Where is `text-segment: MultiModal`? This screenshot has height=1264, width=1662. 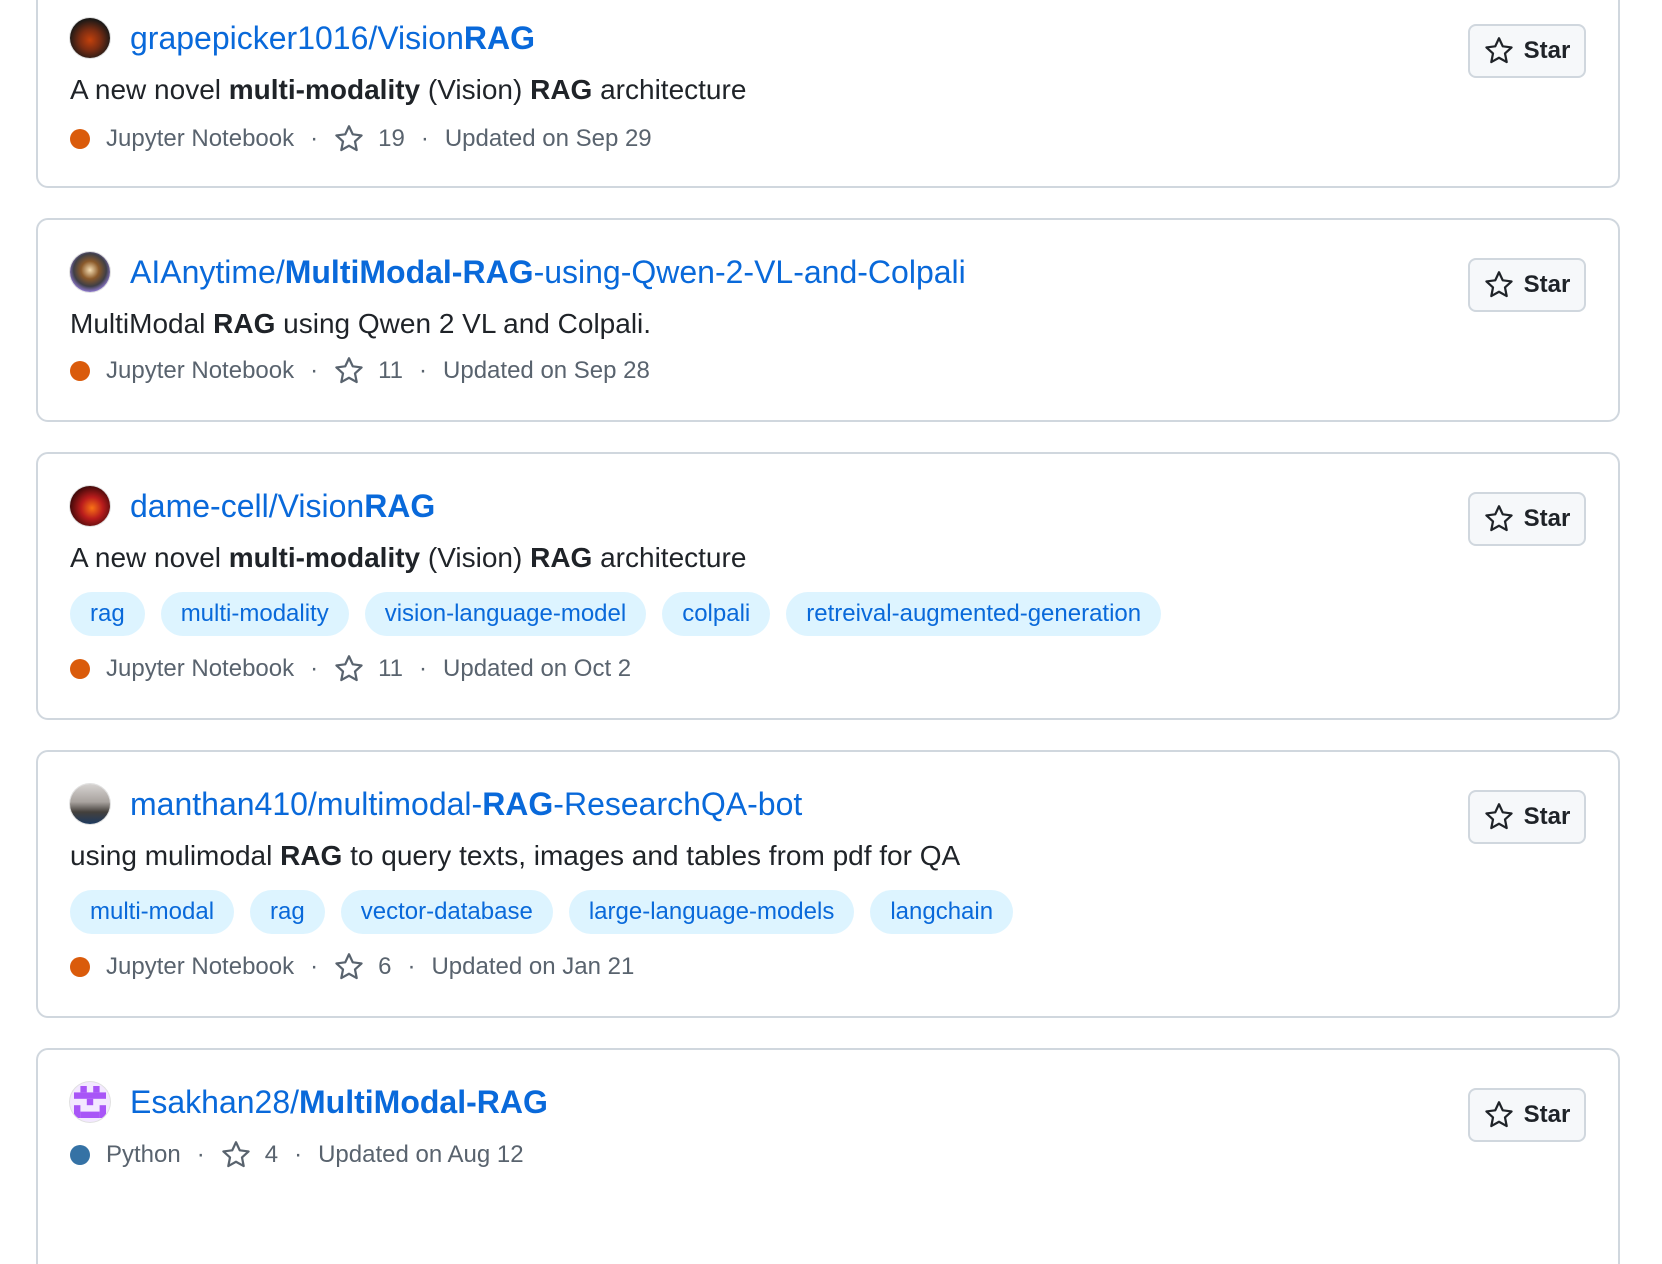 text-segment: MultiModal is located at coordinates (142, 323).